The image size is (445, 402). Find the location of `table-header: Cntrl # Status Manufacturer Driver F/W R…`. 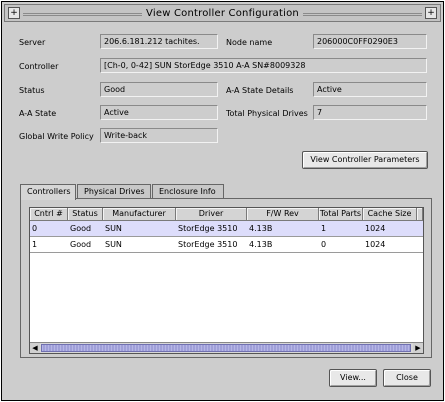

table-header: Cntrl # Status Manufacturer Driver F/W R… is located at coordinates (226, 214).